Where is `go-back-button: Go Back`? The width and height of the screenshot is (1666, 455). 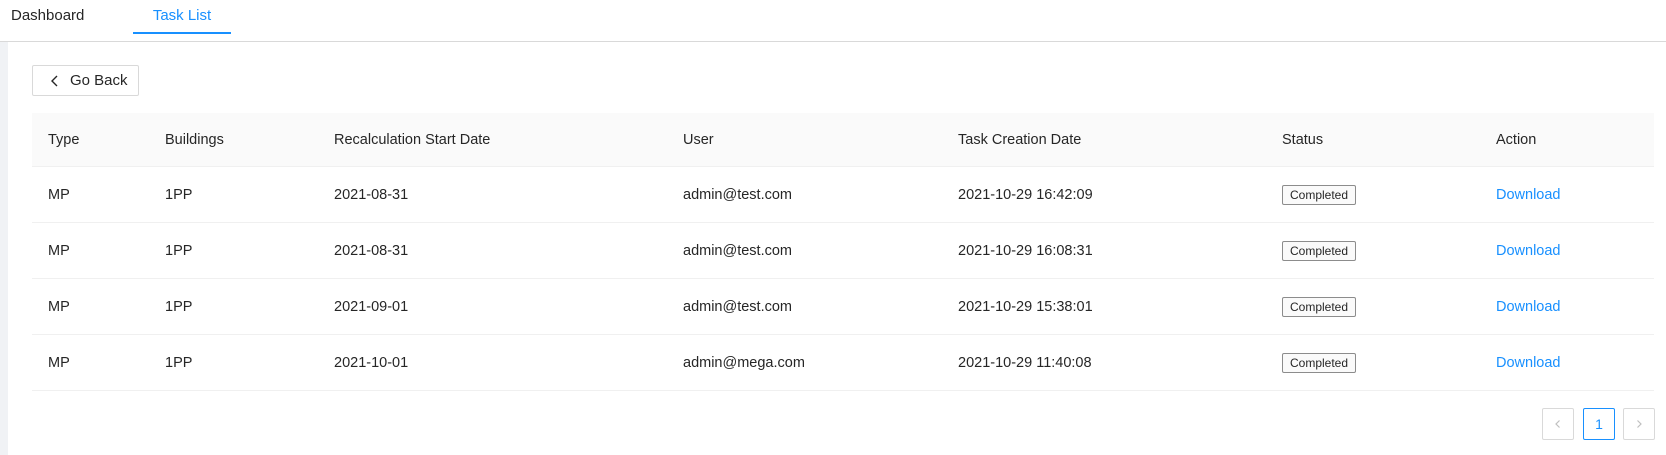 go-back-button: Go Back is located at coordinates (85, 80).